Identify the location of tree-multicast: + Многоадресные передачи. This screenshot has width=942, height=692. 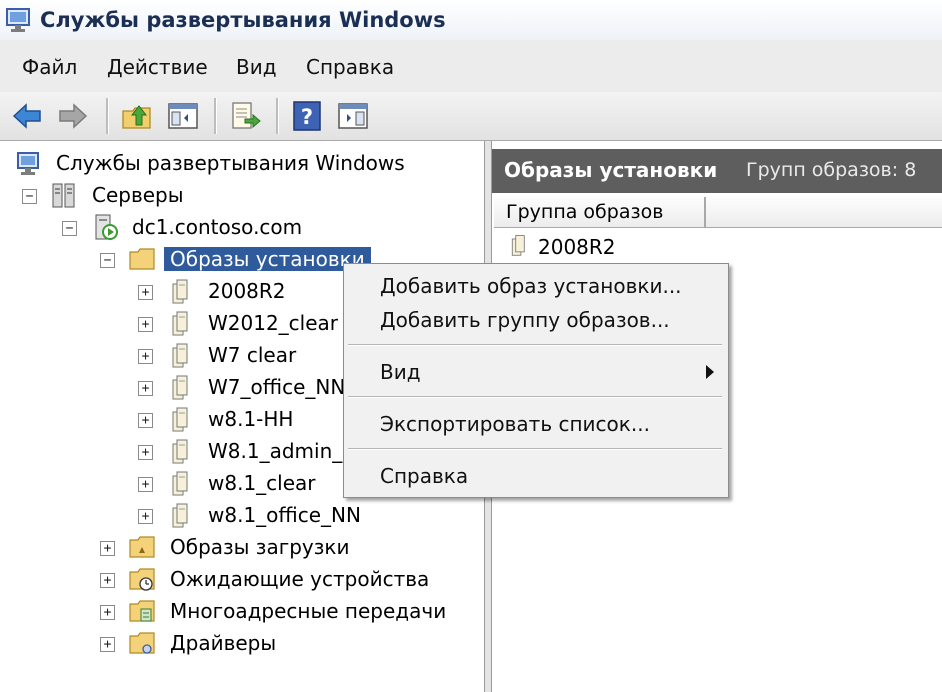
(285, 612).